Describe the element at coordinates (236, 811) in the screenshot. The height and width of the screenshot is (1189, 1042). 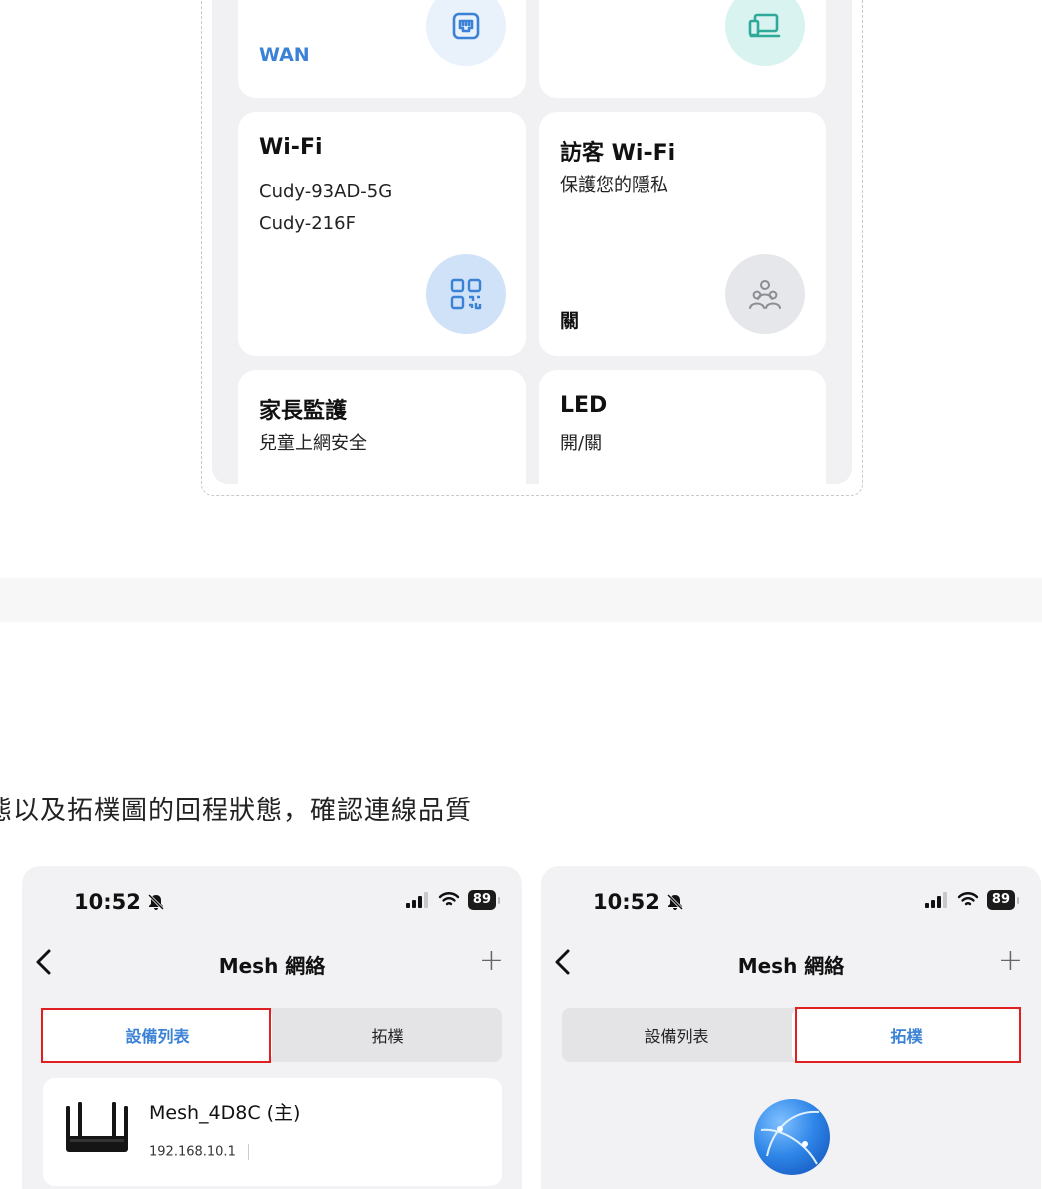
I see `section-caption: 態以及拓樸圖的回程狀態，確認連線品質` at that location.